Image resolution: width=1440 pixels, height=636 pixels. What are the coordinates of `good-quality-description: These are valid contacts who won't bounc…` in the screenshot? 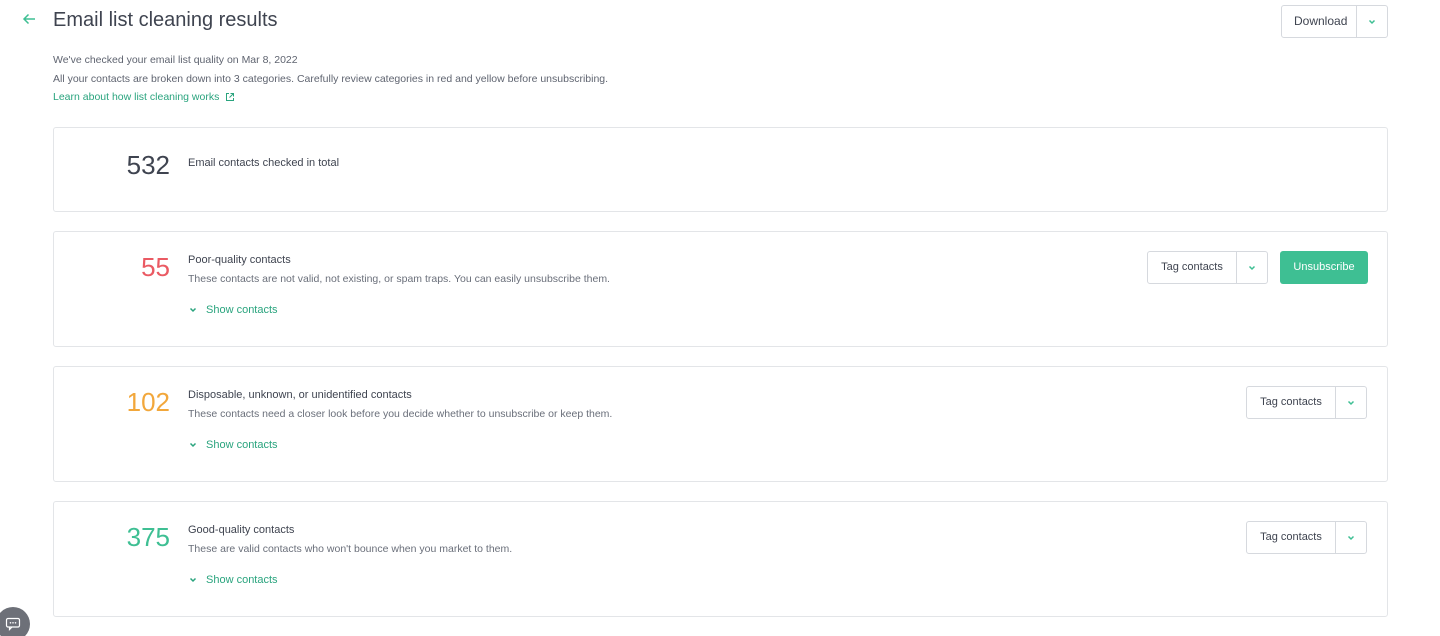 It's located at (350, 549).